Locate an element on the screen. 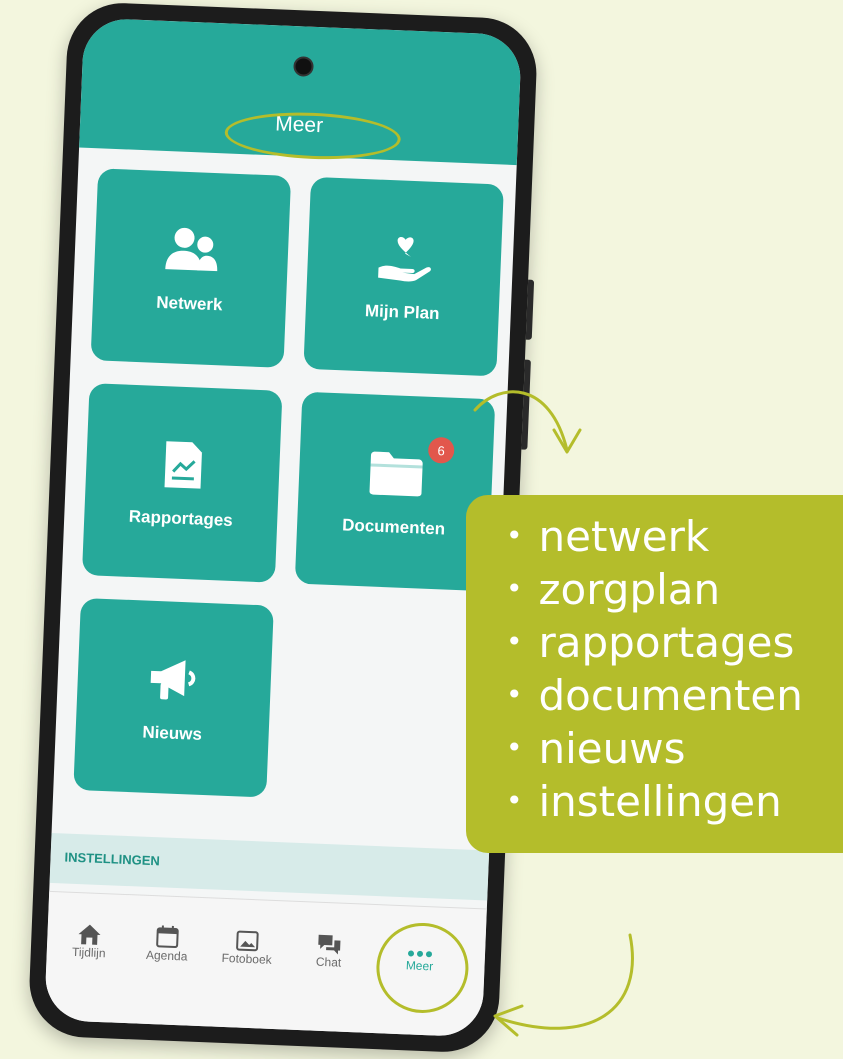 The width and height of the screenshot is (843, 1059). feature-item: documenten is located at coordinates (654, 698).